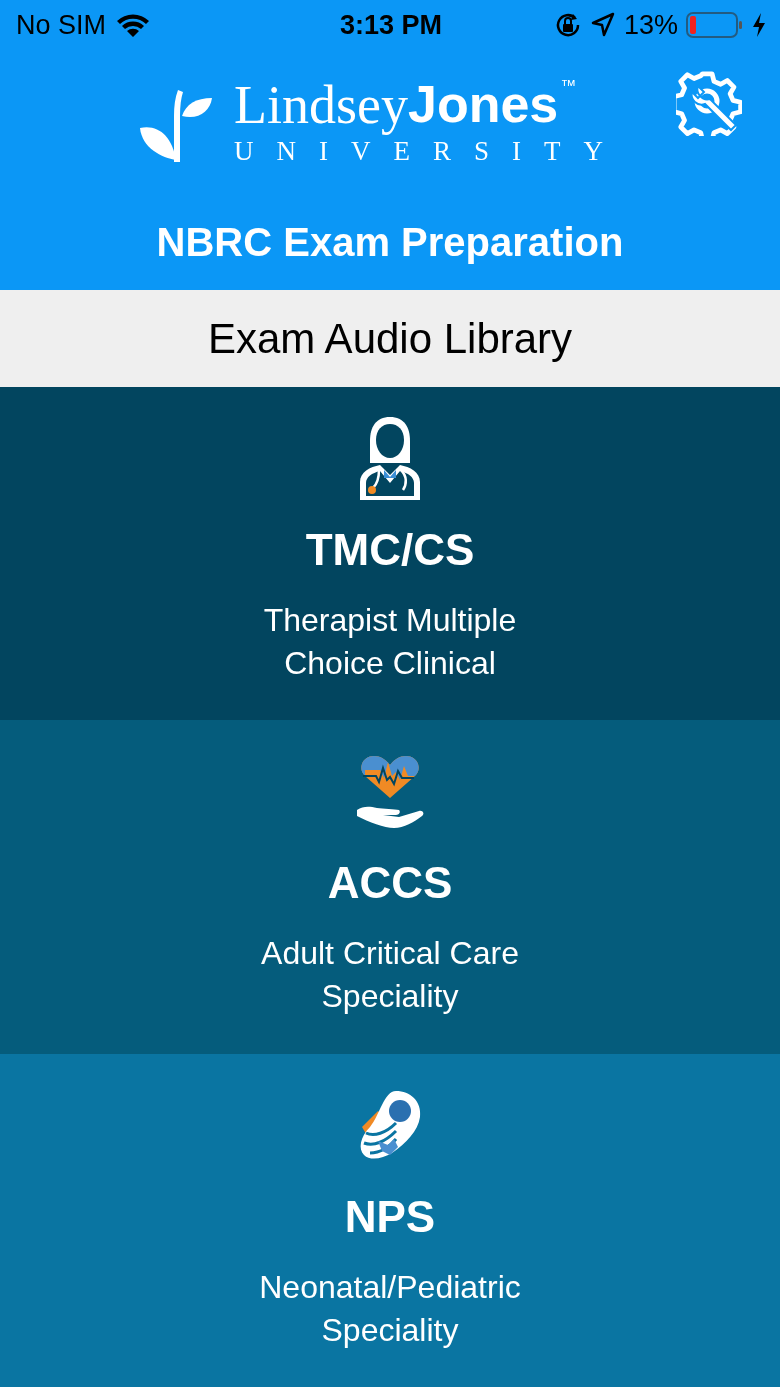 This screenshot has height=1387, width=780. What do you see at coordinates (391, 25) in the screenshot?
I see `clock-time: 3:13 PM` at bounding box center [391, 25].